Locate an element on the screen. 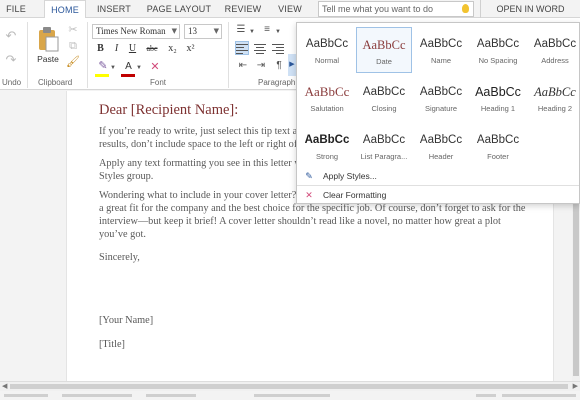 The image size is (580, 400). increase-indent-icon: ⇥ is located at coordinates (261, 67).